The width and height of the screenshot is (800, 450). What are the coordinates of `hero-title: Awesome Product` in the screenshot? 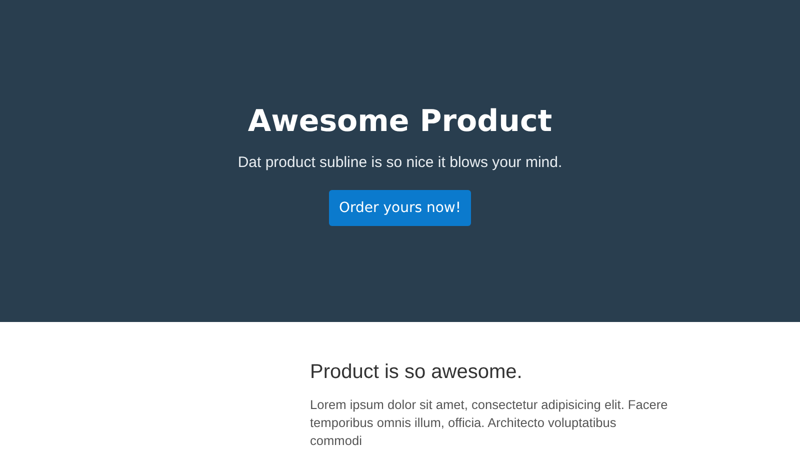 It's located at (400, 122).